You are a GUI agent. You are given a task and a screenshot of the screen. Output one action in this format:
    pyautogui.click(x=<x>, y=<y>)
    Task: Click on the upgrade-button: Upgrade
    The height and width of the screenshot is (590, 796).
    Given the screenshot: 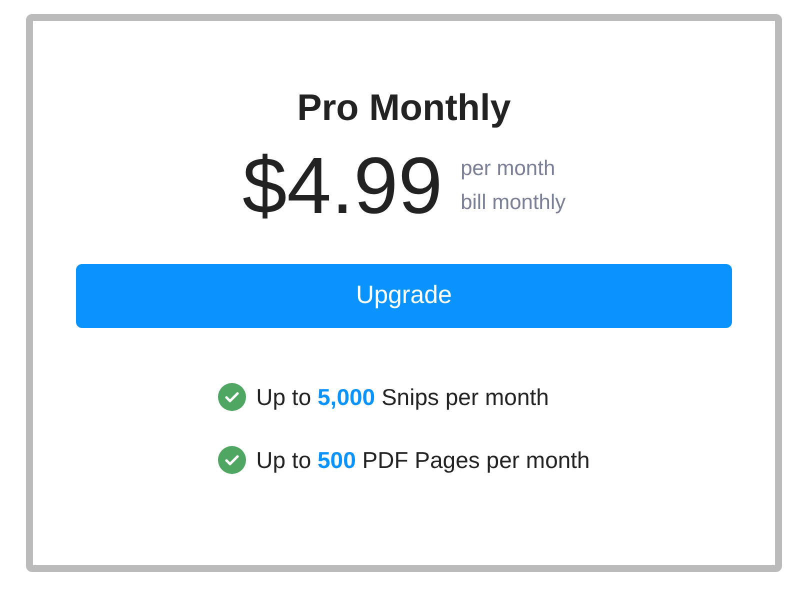 What is the action you would take?
    pyautogui.click(x=404, y=296)
    